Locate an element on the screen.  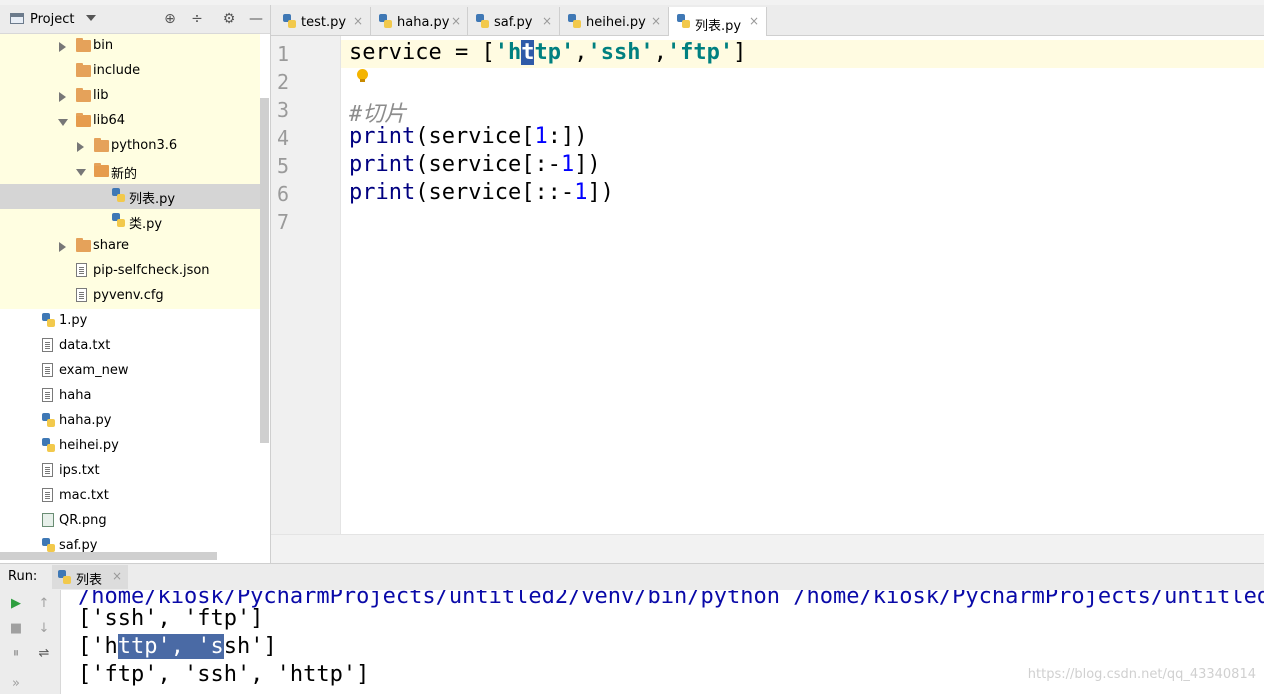
console-output-line: ['http', 'ssh'] is located at coordinates (177, 646).